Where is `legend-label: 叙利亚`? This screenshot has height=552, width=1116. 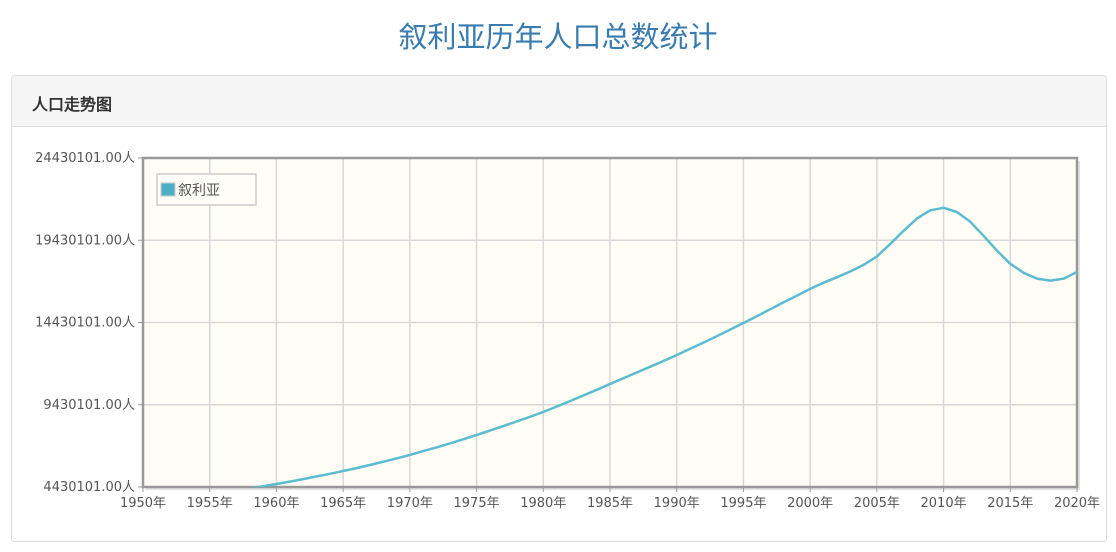
legend-label: 叙利亚 is located at coordinates (199, 190).